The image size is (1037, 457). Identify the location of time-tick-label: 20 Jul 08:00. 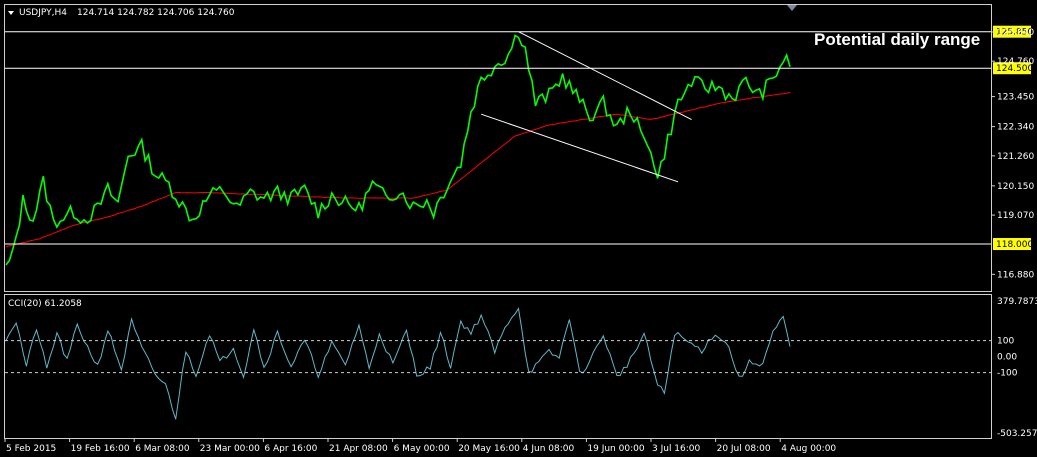
(744, 449).